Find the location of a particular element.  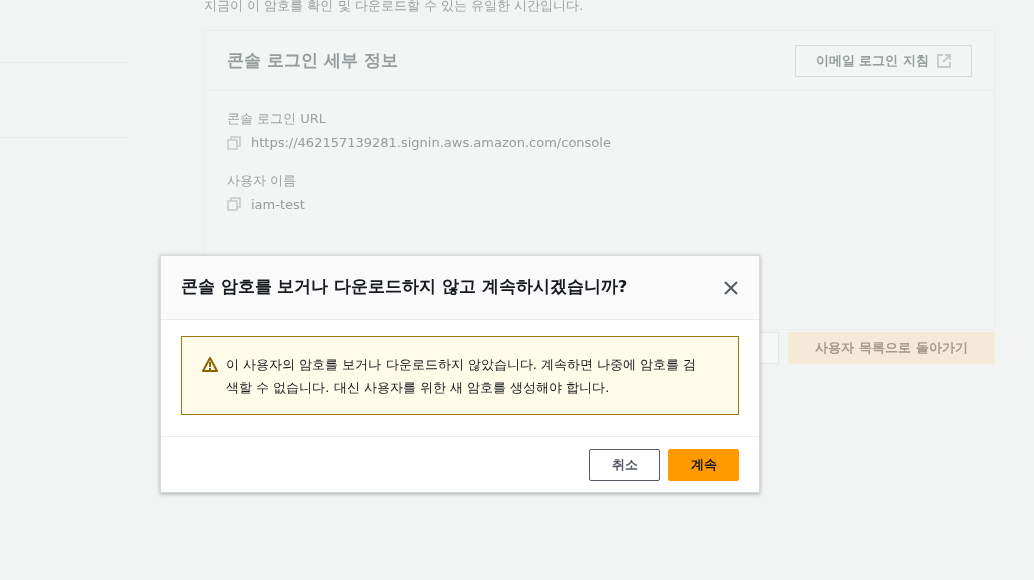

dialog-title: 콘솔 암호를 보거나 다운로드하지 않고 계속하시겠습니까? is located at coordinates (404, 287).